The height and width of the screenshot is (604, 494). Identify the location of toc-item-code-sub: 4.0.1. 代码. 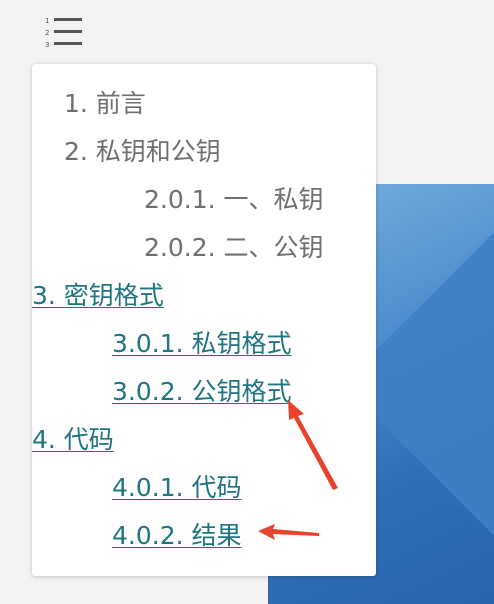
(177, 488).